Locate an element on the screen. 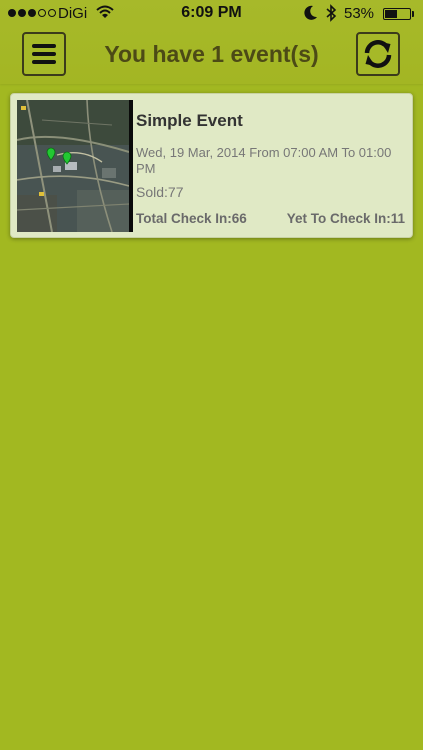  map-thumbnail is located at coordinates (75, 166).